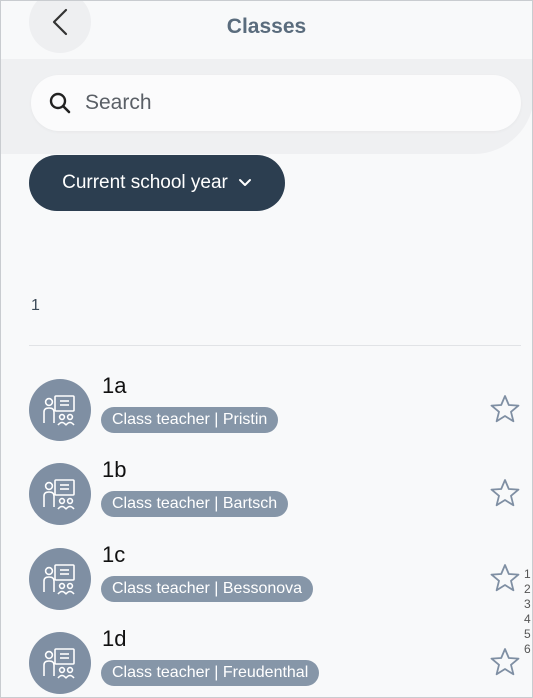  What do you see at coordinates (528, 574) in the screenshot?
I see `index-item: 1` at bounding box center [528, 574].